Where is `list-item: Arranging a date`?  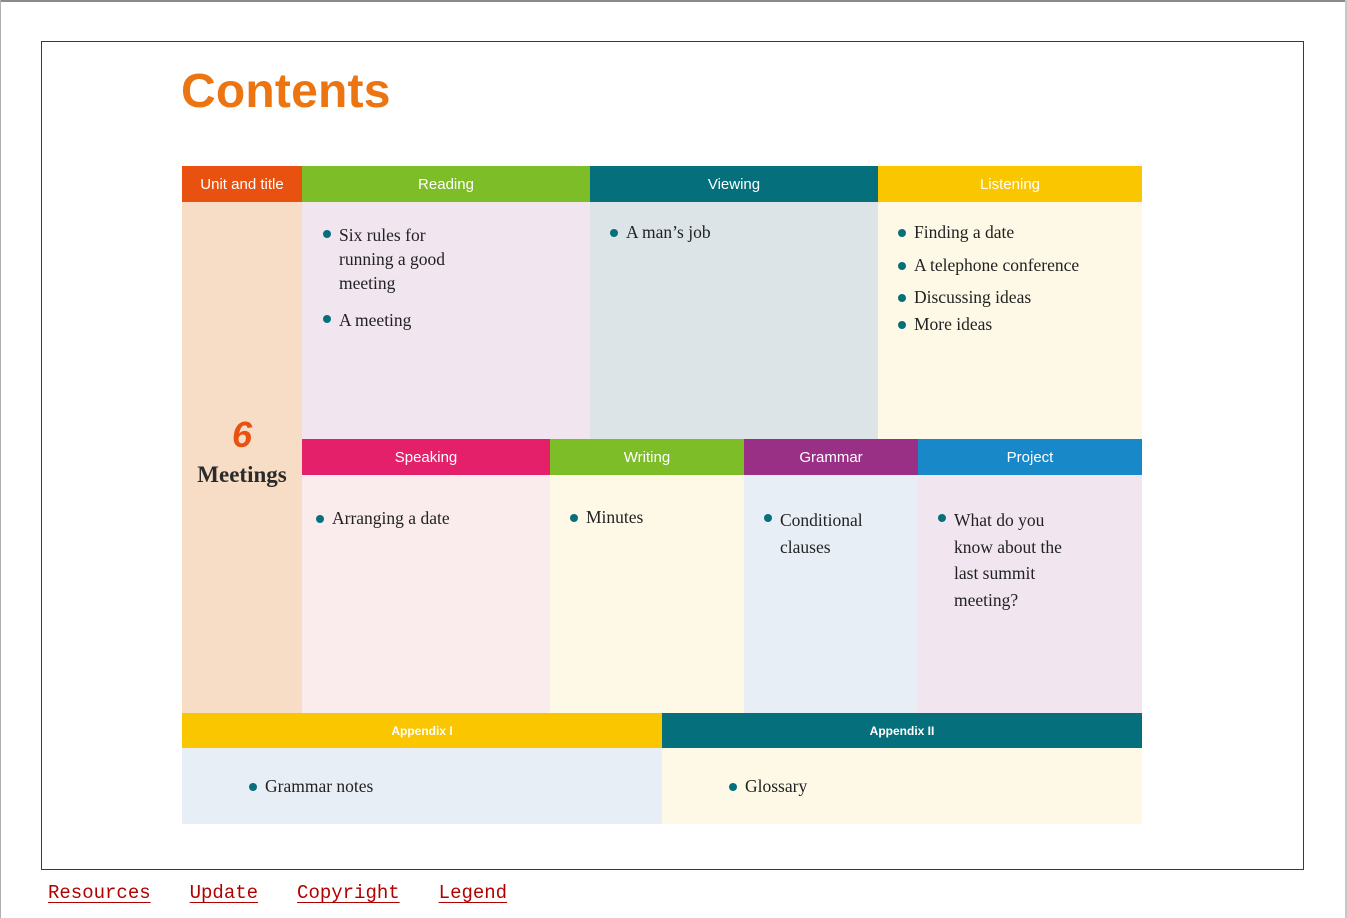 list-item: Arranging a date is located at coordinates (426, 518).